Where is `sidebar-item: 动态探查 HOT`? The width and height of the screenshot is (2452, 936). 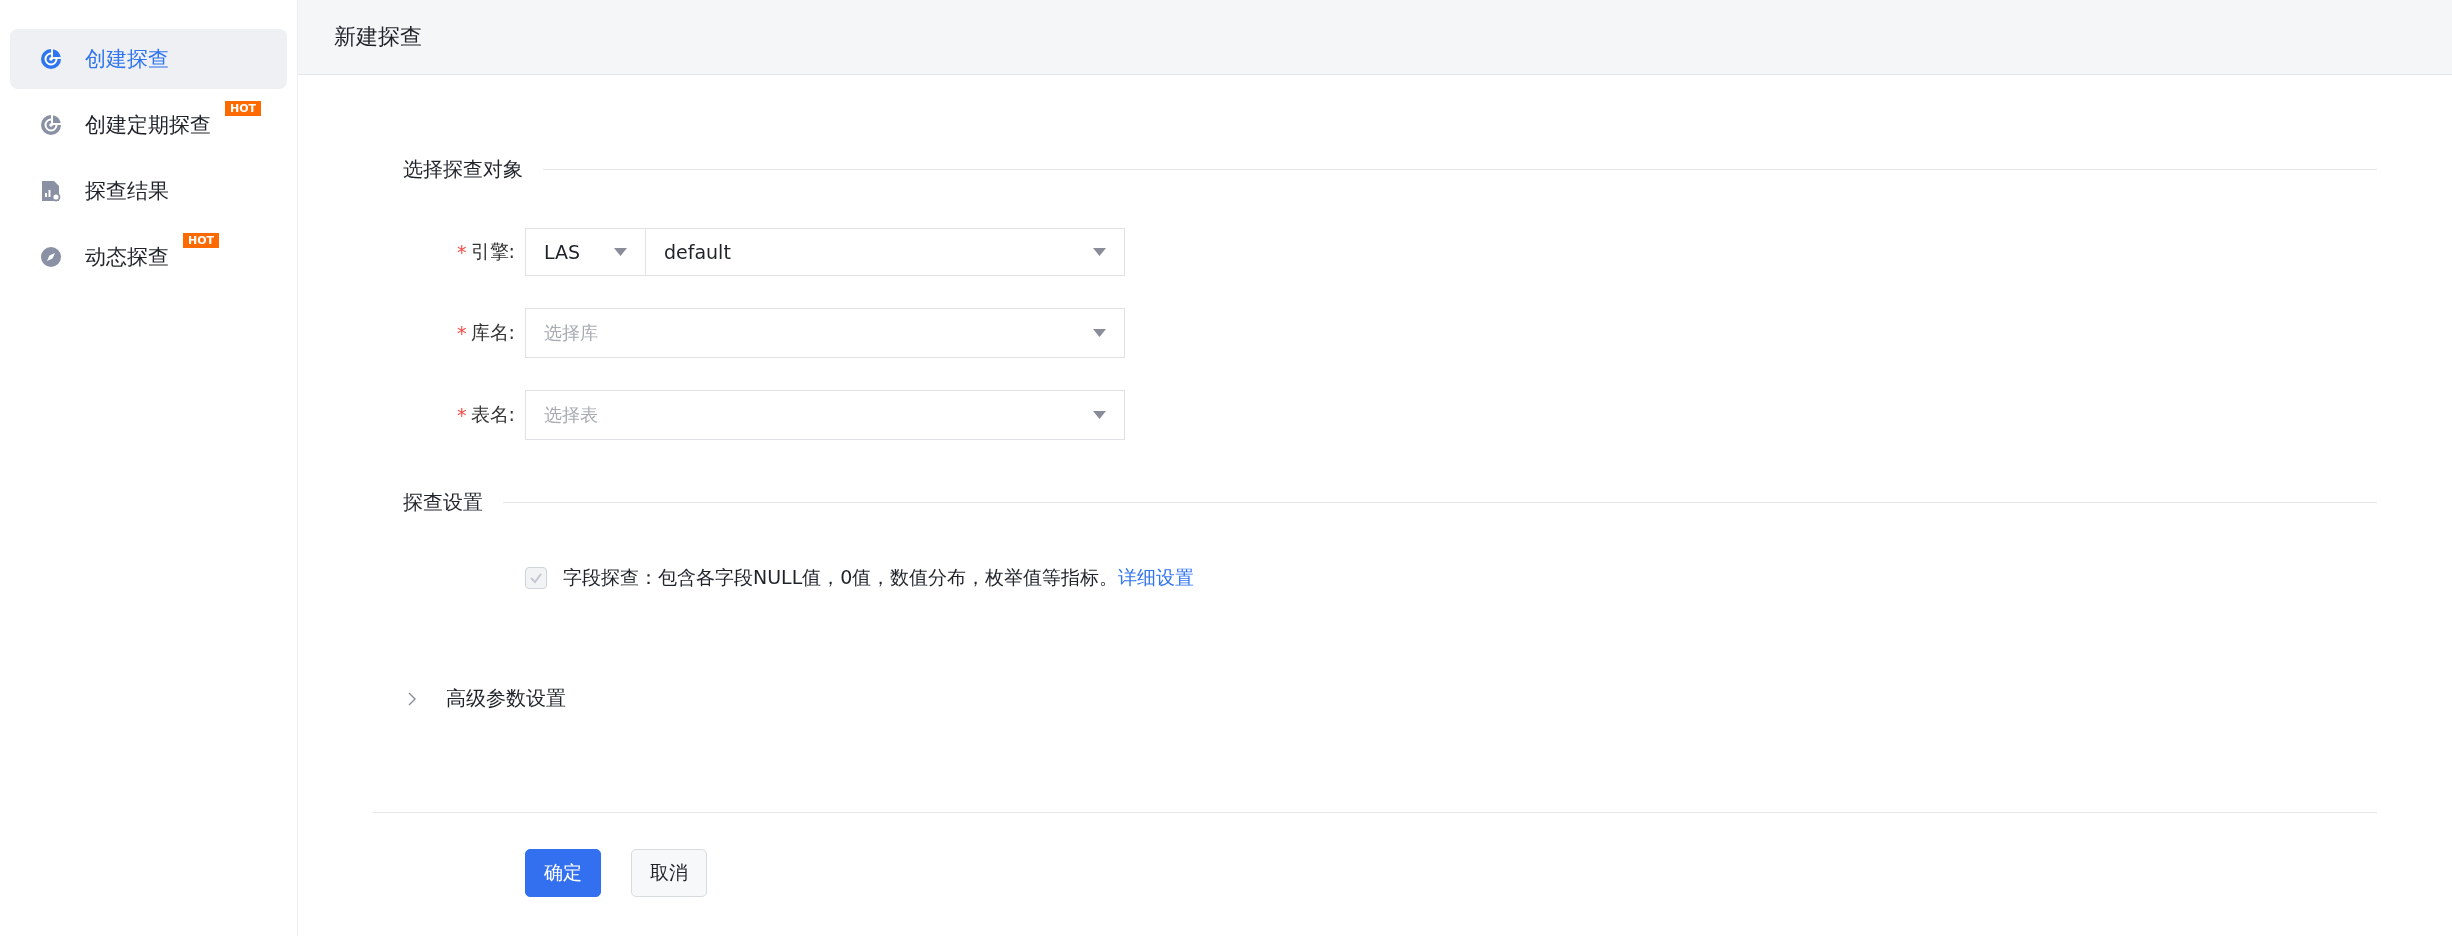
sidebar-item: 动态探查 HOT is located at coordinates (148, 257).